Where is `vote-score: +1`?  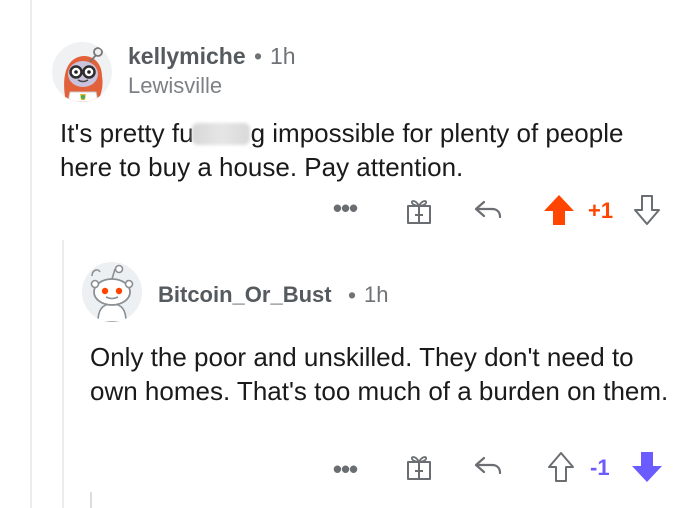 vote-score: +1 is located at coordinates (601, 210).